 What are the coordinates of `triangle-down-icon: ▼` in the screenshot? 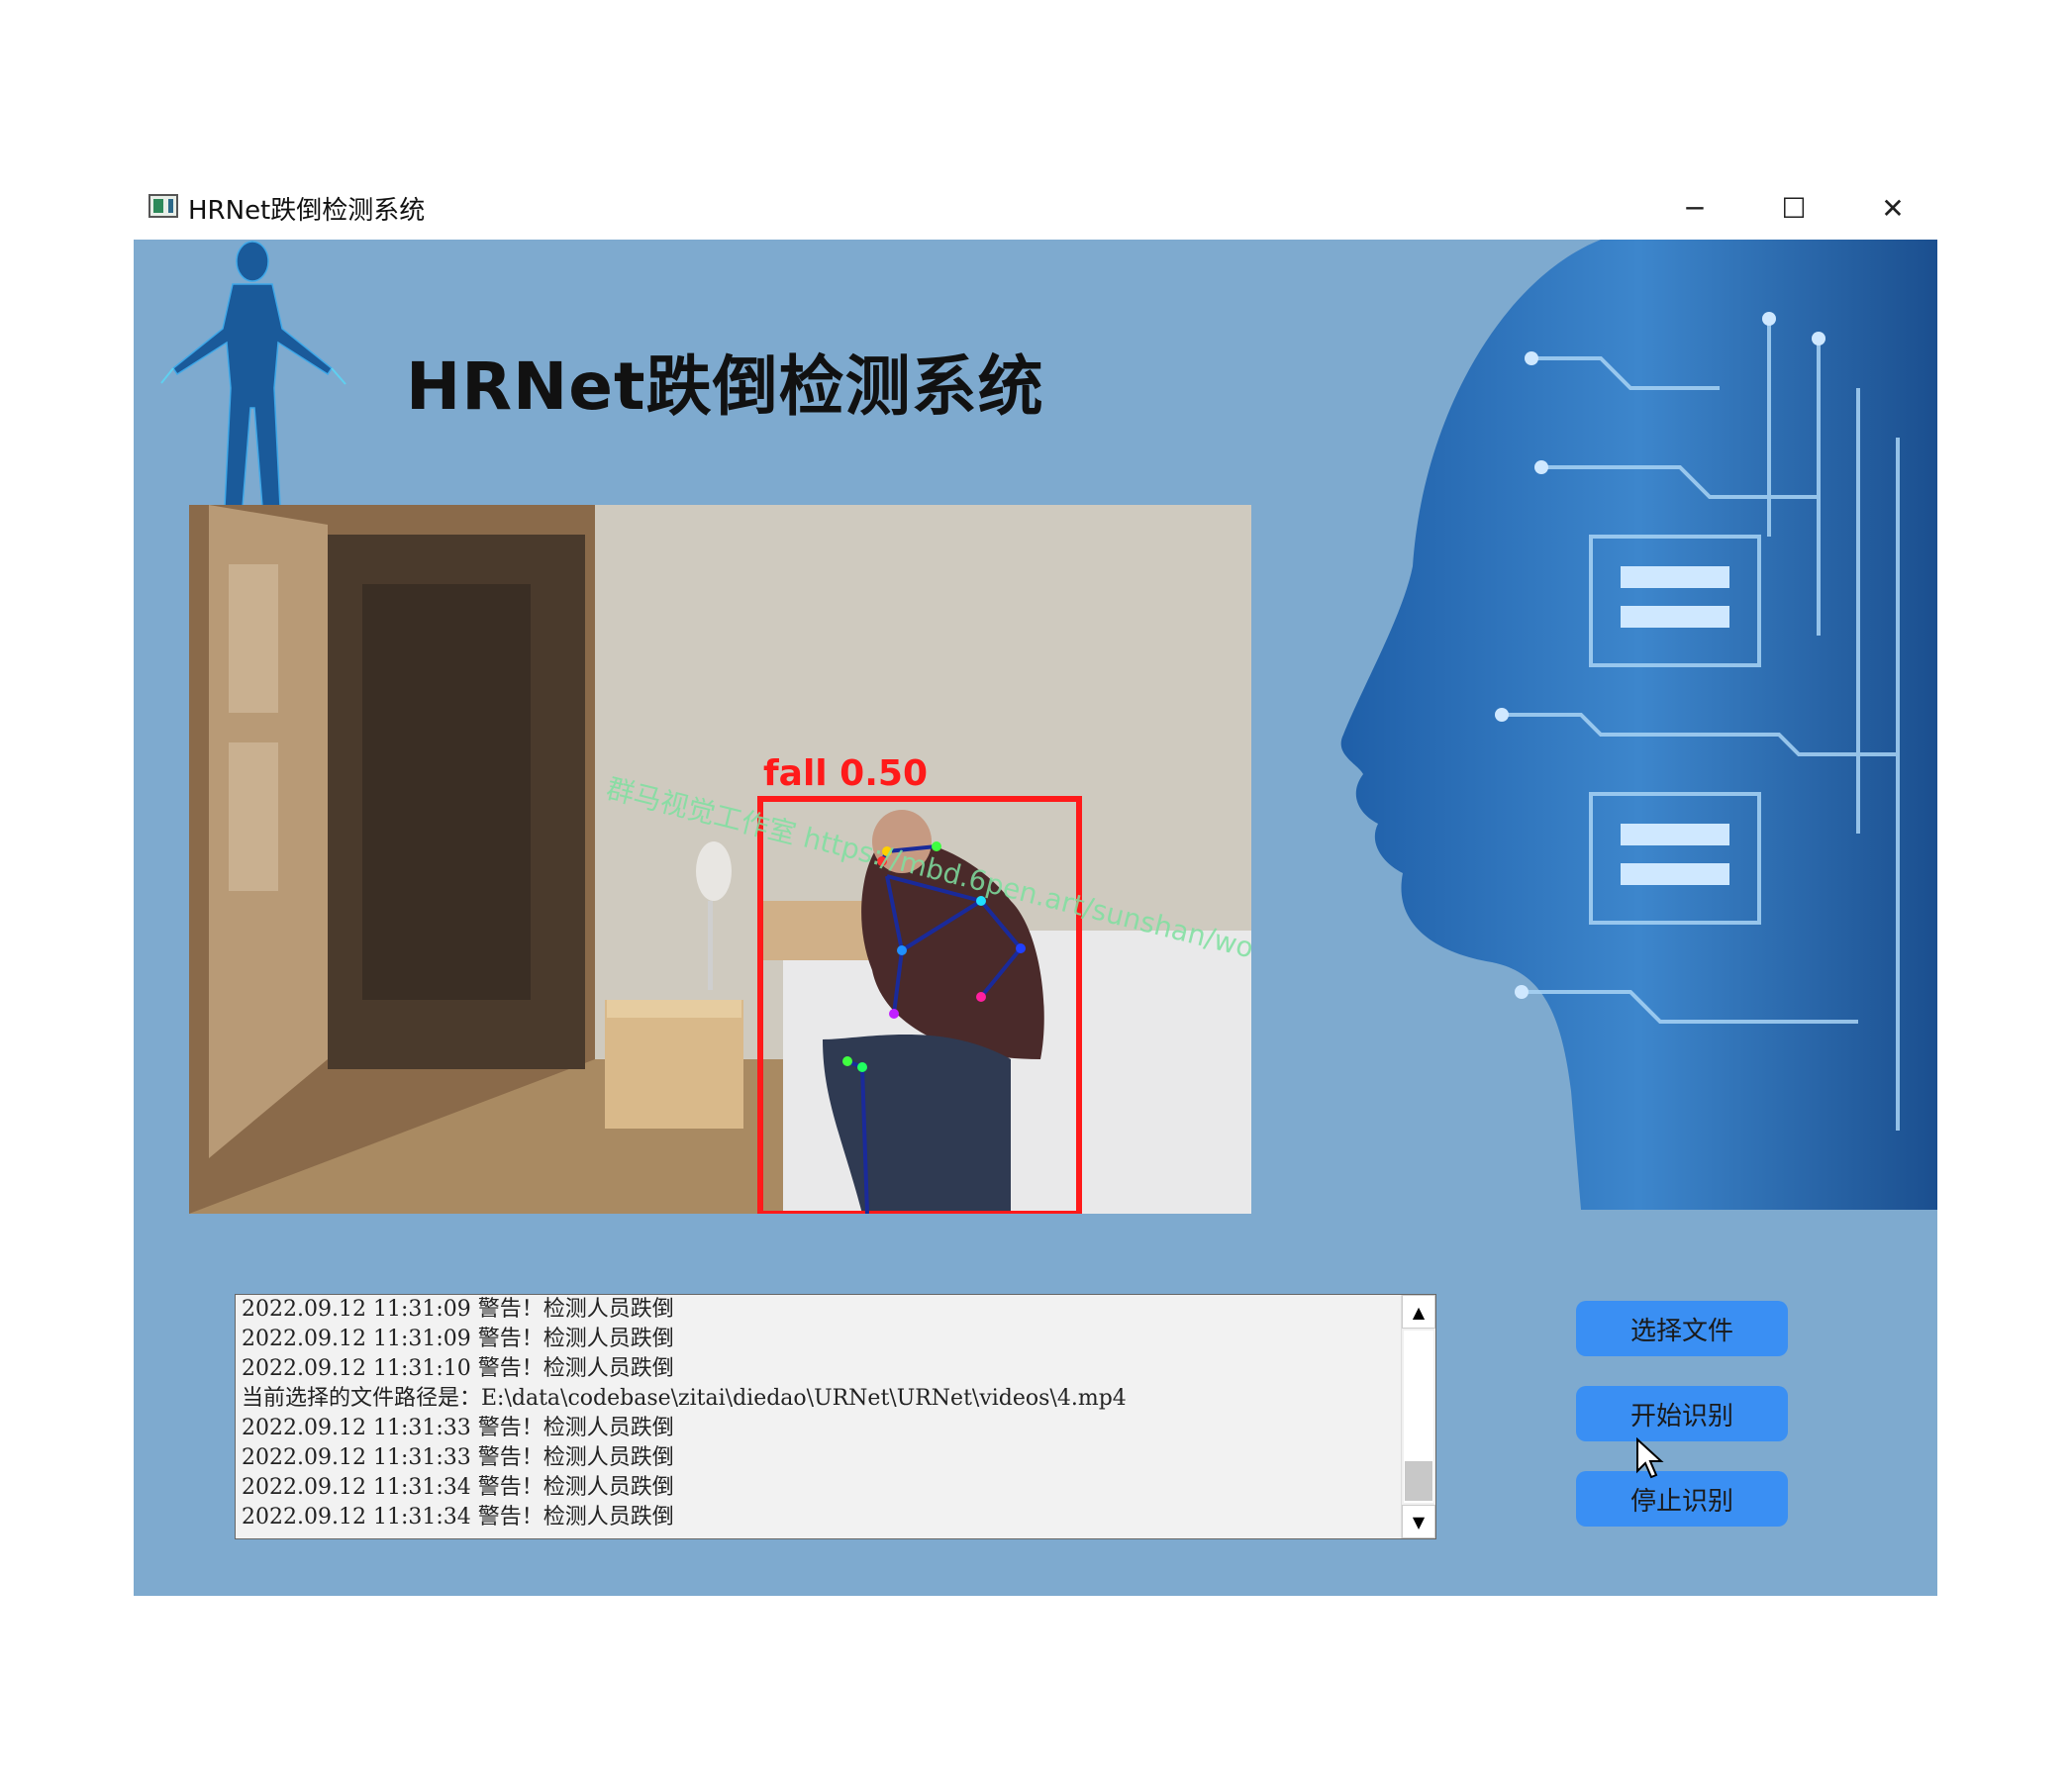 It's located at (1419, 1521).